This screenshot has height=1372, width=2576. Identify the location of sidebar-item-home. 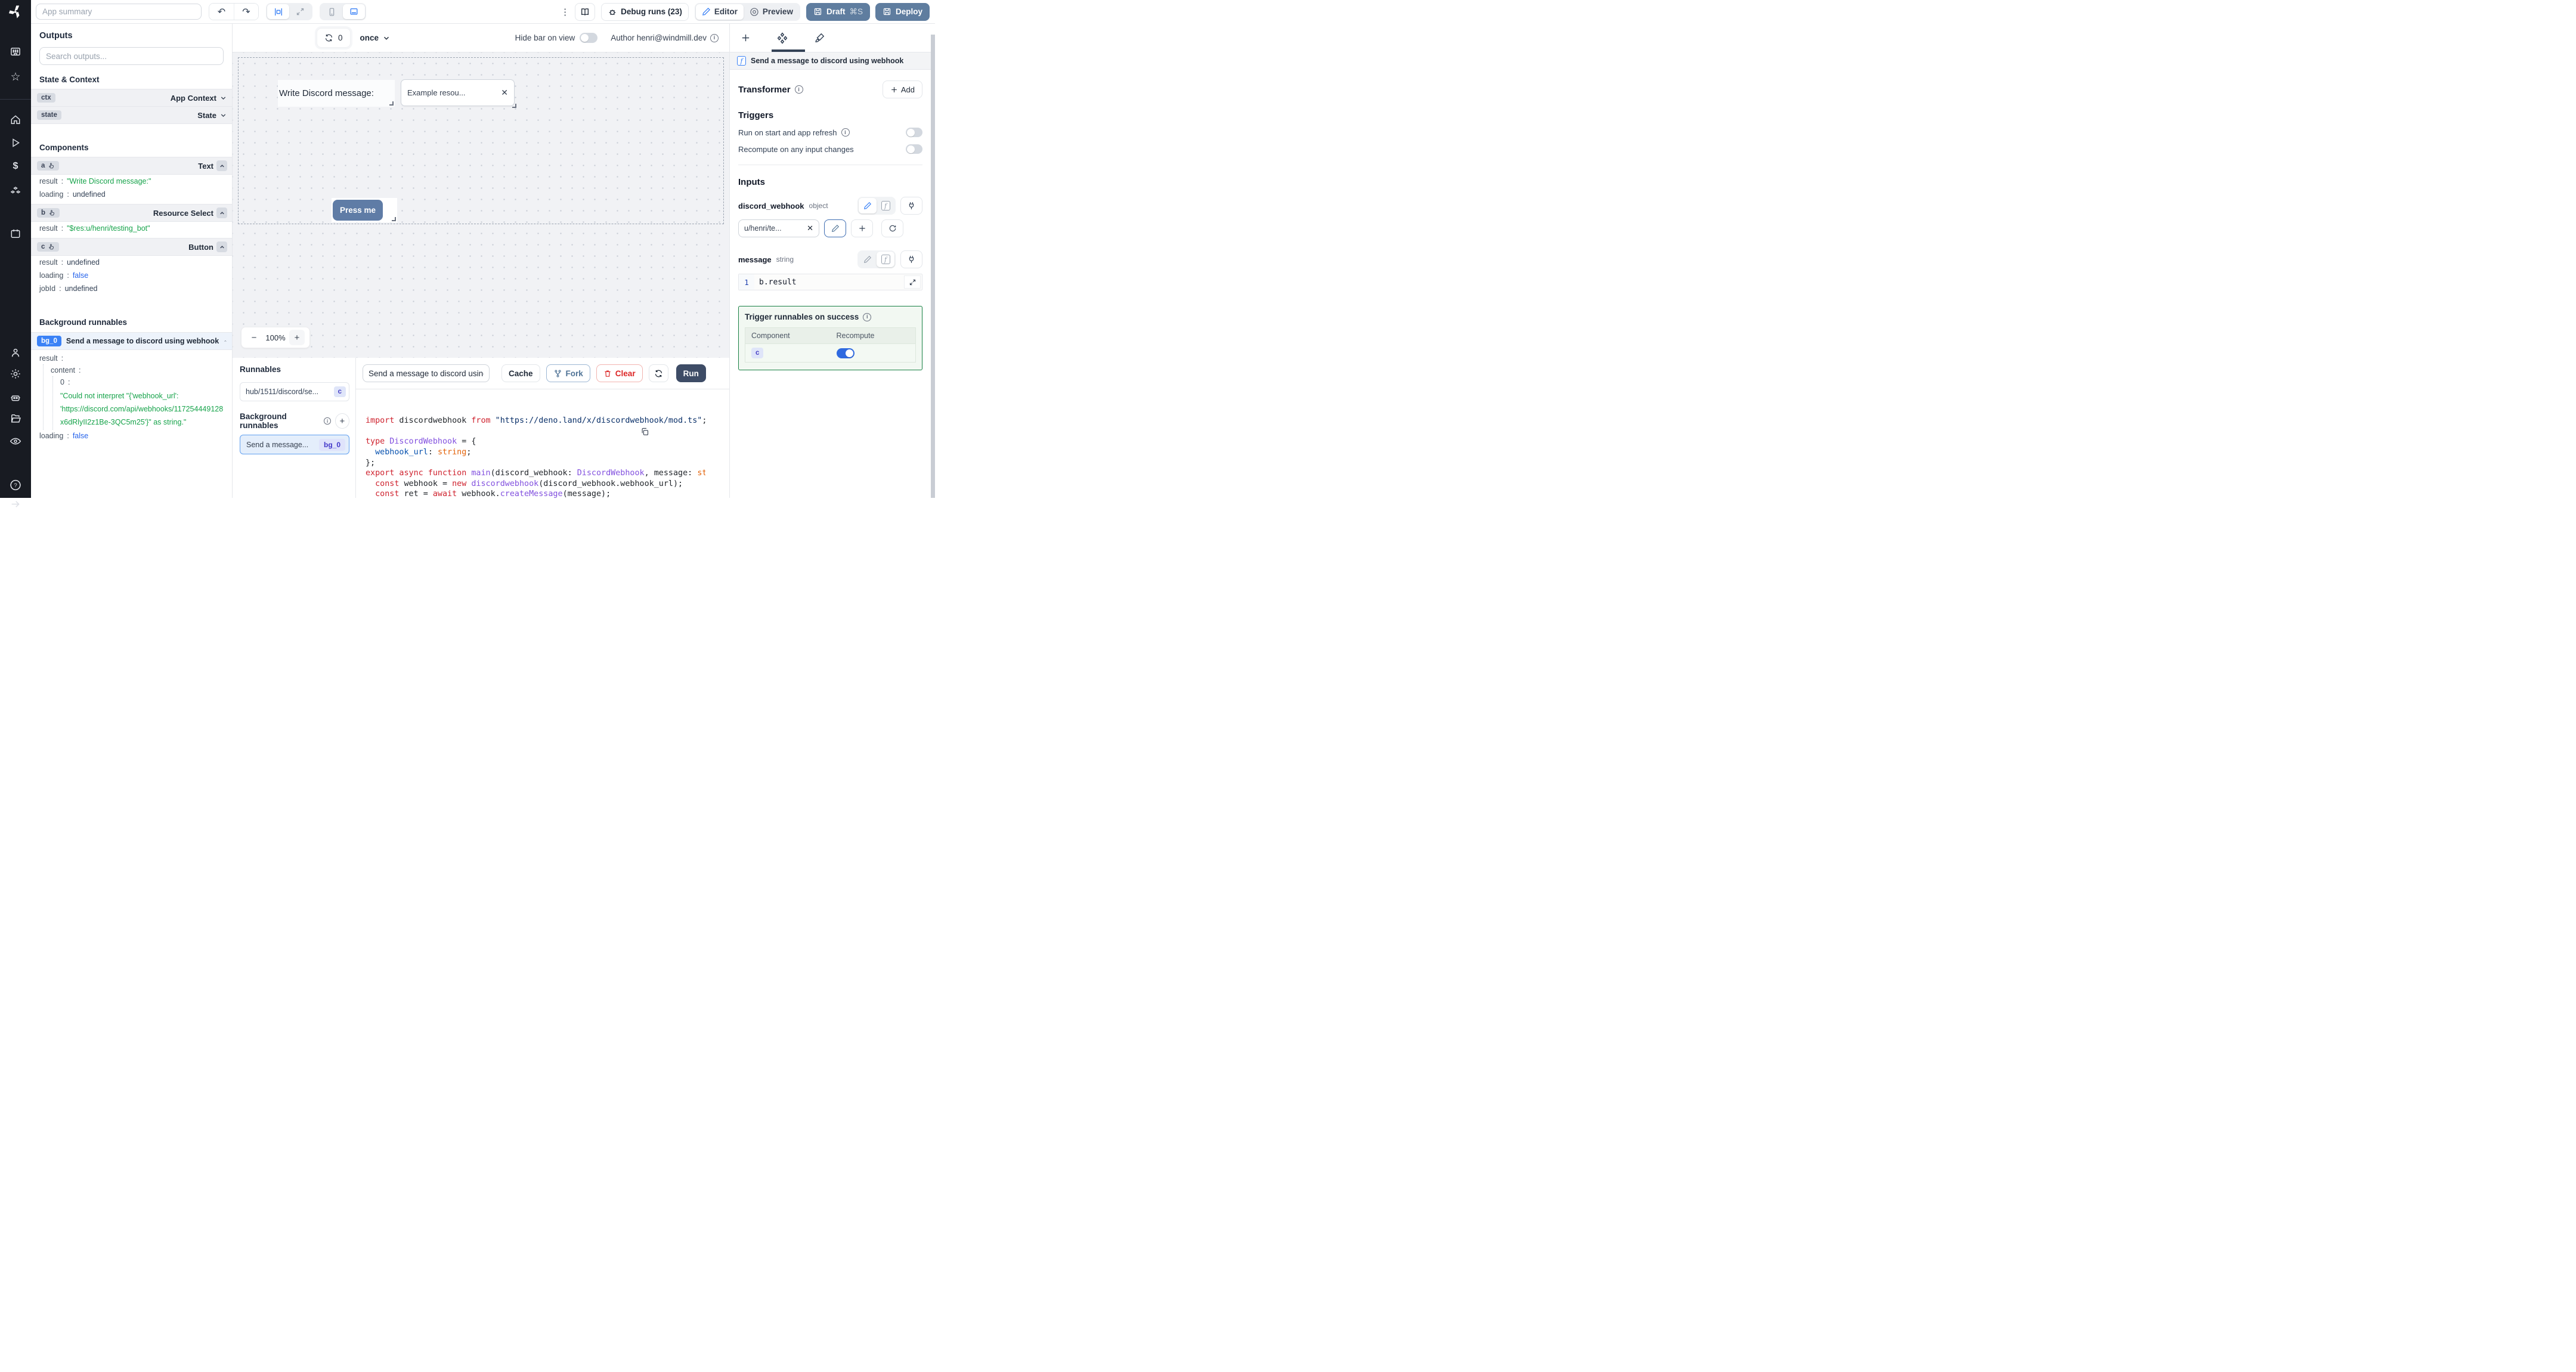
(16, 120).